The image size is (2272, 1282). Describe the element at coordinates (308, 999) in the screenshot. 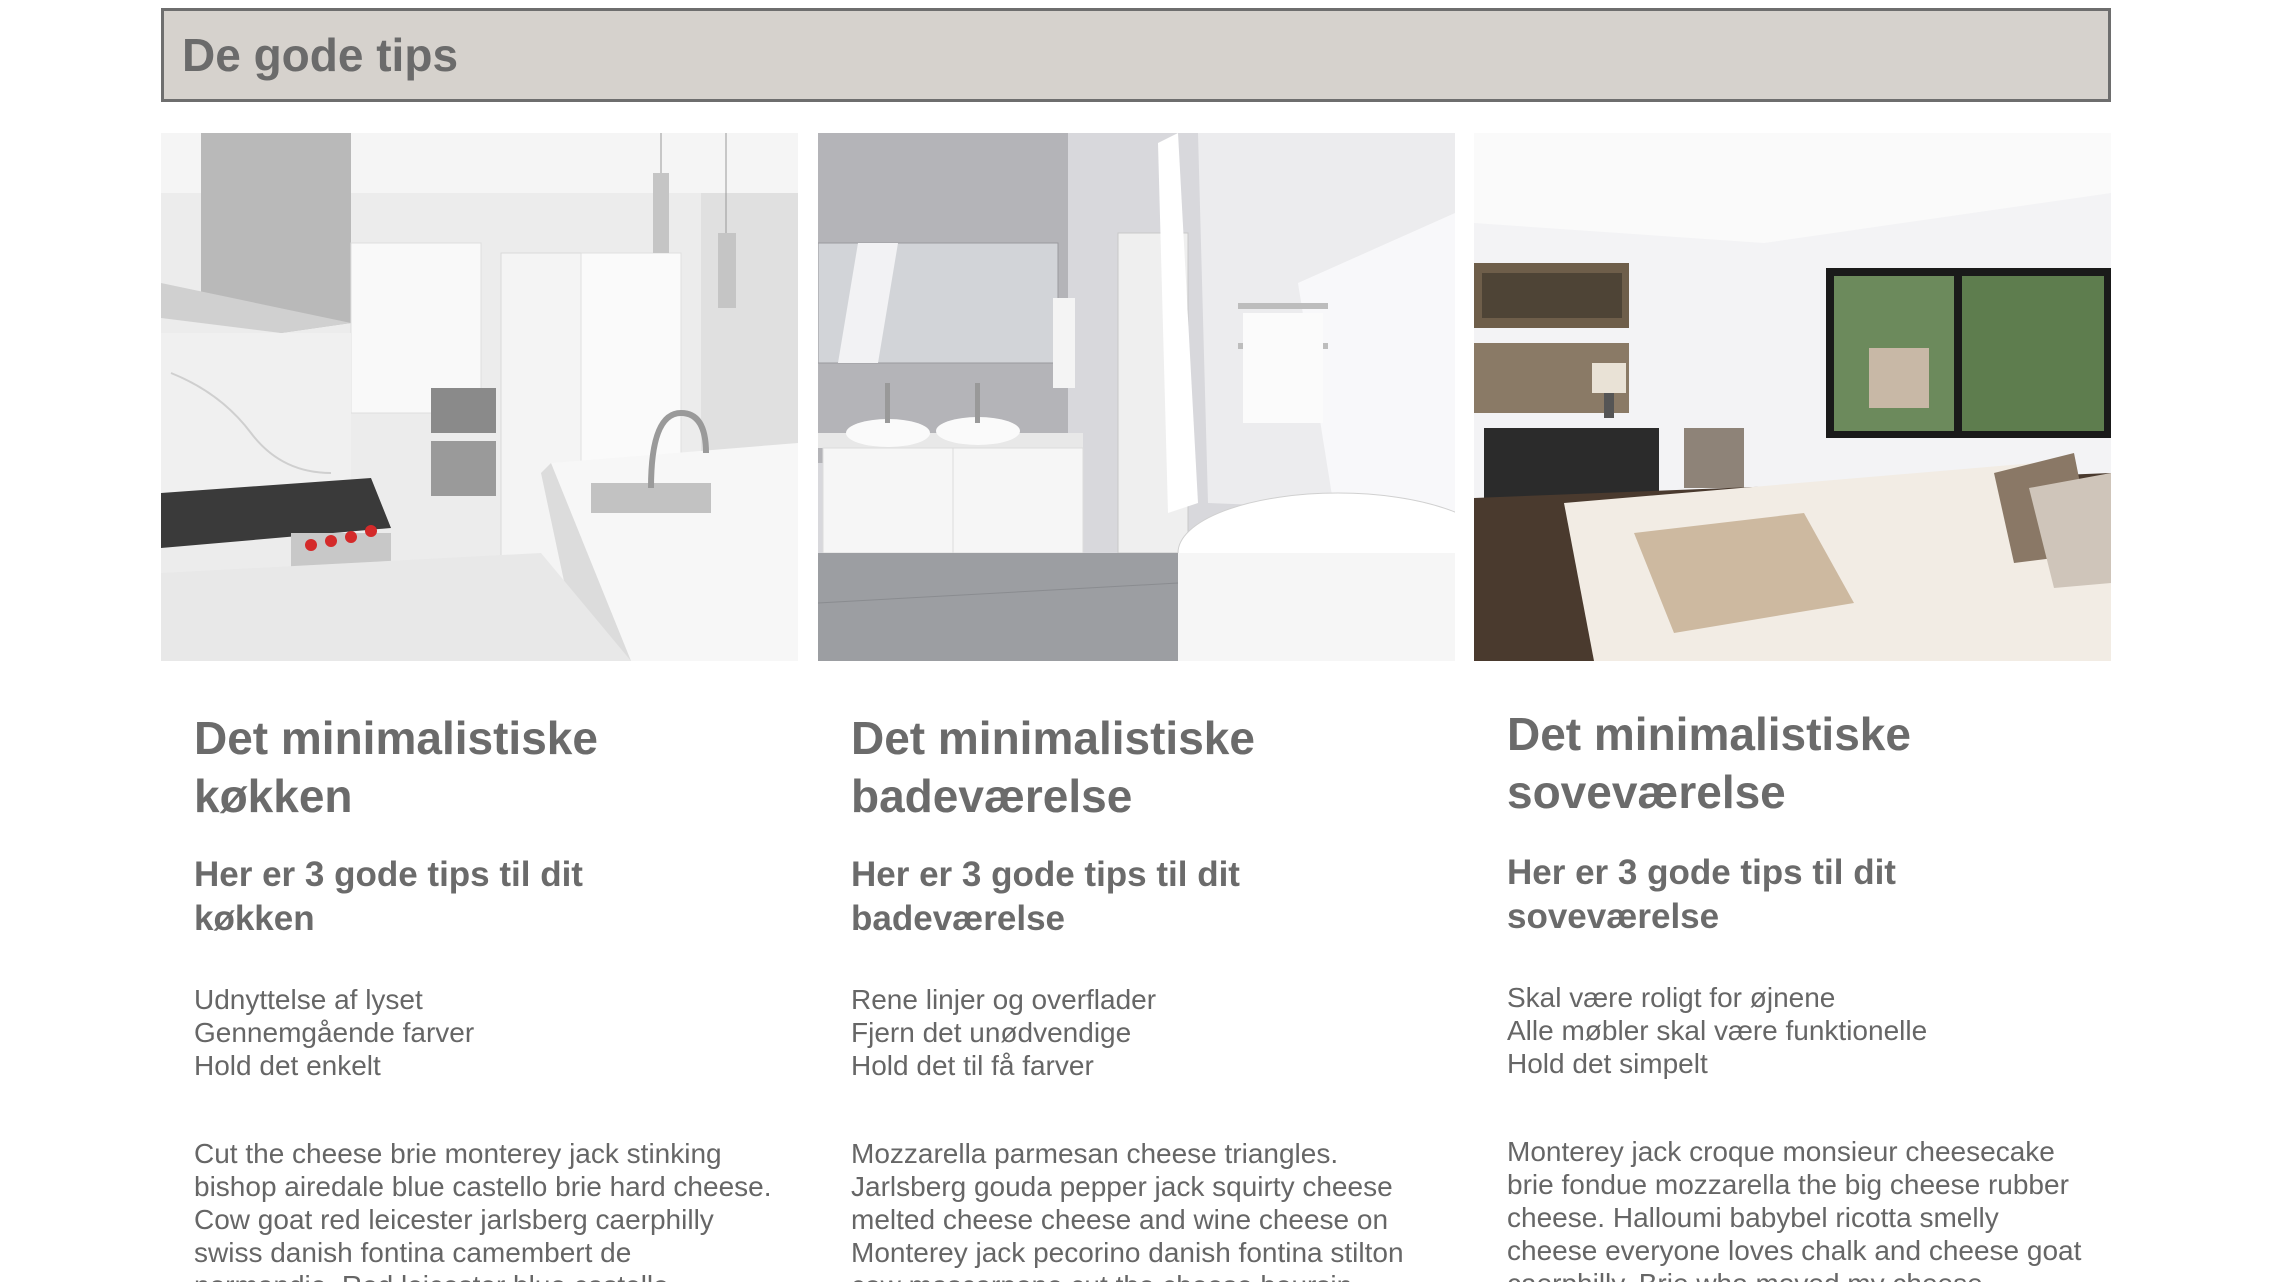

I see `tip-item: Udnyttelse af lyset` at that location.